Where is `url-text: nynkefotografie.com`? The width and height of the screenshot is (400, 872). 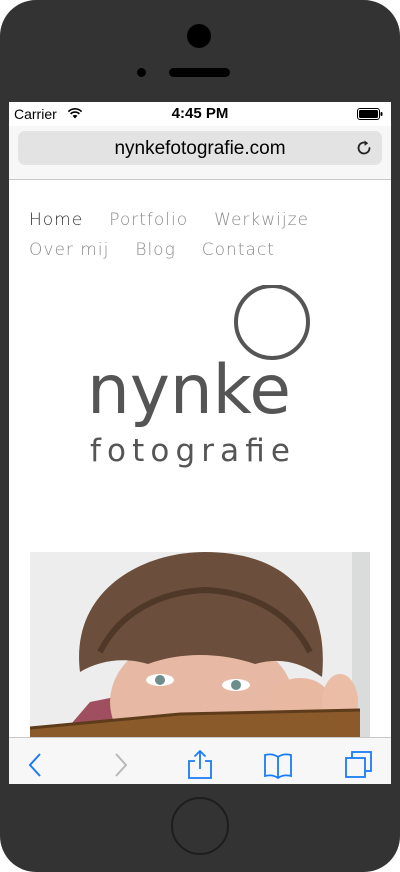
url-text: nynkefotografie.com is located at coordinates (200, 148).